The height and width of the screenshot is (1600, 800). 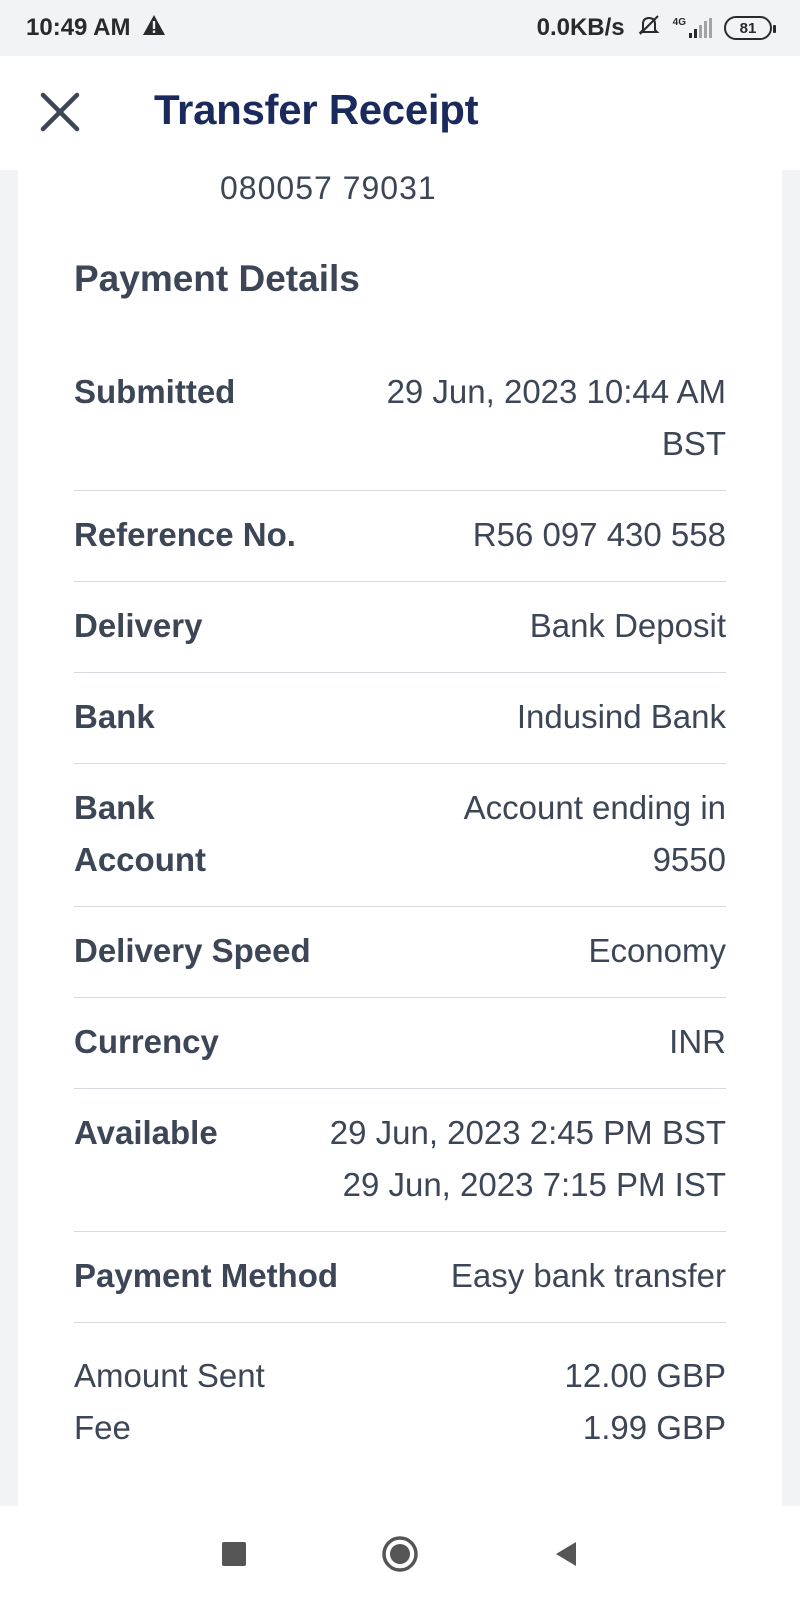 What do you see at coordinates (155, 391) in the screenshot?
I see `detail-label: Submitted` at bounding box center [155, 391].